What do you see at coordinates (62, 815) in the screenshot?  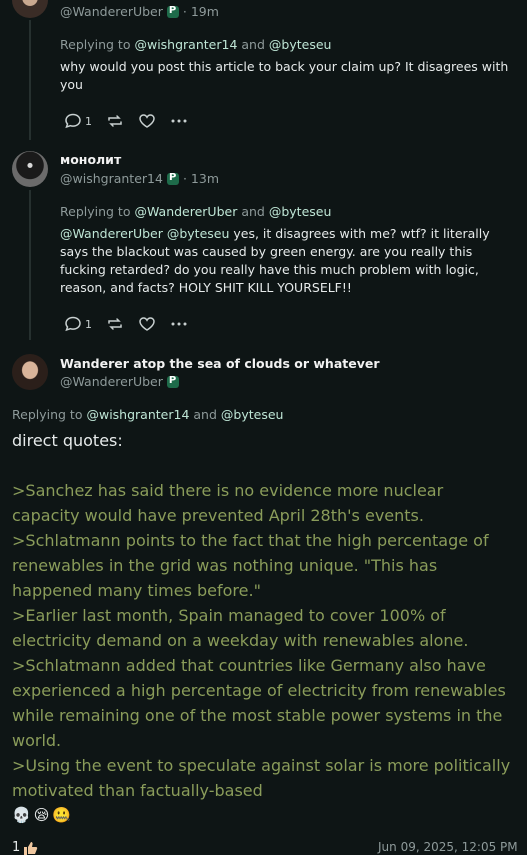 I see `zipper-mouth-emoji: 🤐` at bounding box center [62, 815].